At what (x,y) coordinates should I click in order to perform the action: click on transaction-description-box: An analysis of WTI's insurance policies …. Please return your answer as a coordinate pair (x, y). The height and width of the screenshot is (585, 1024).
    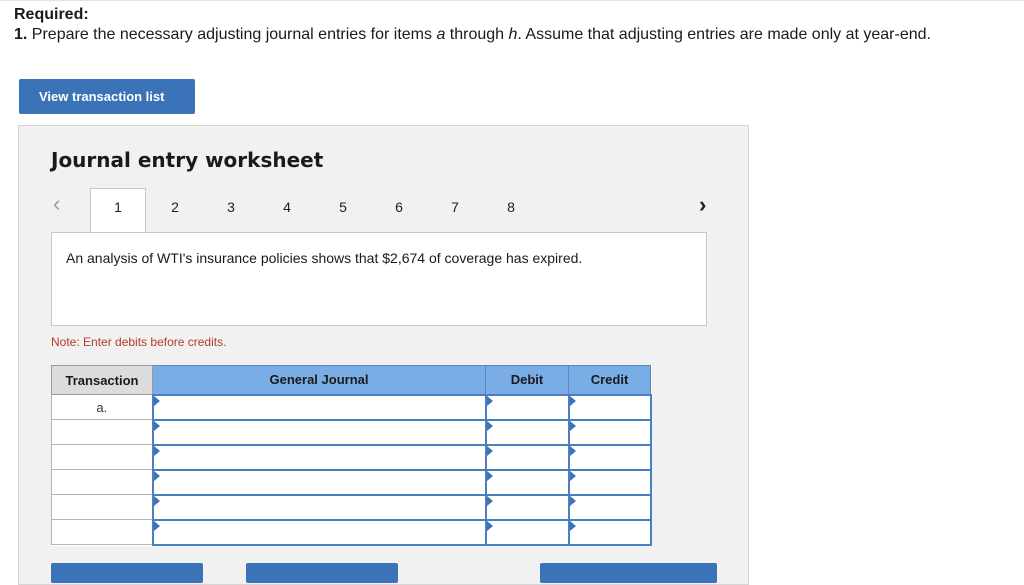
    Looking at the image, I should click on (379, 279).